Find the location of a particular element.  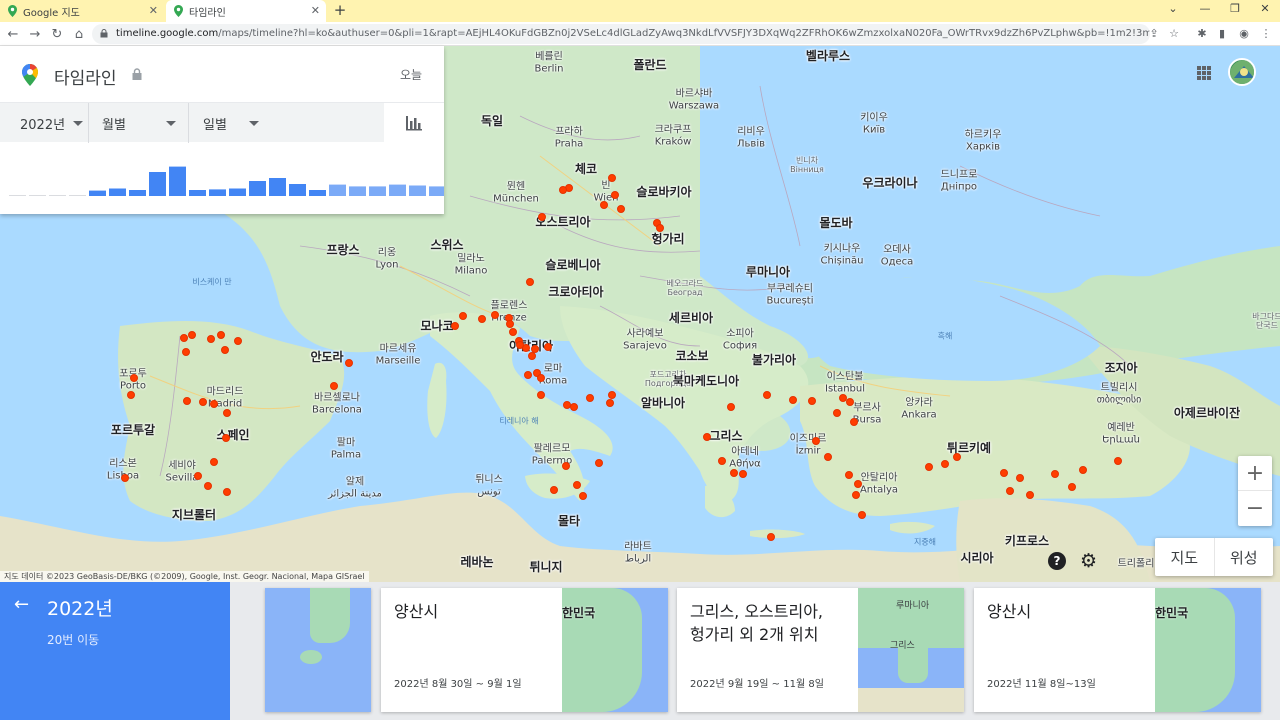

help-icon: ? is located at coordinates (1057, 561).